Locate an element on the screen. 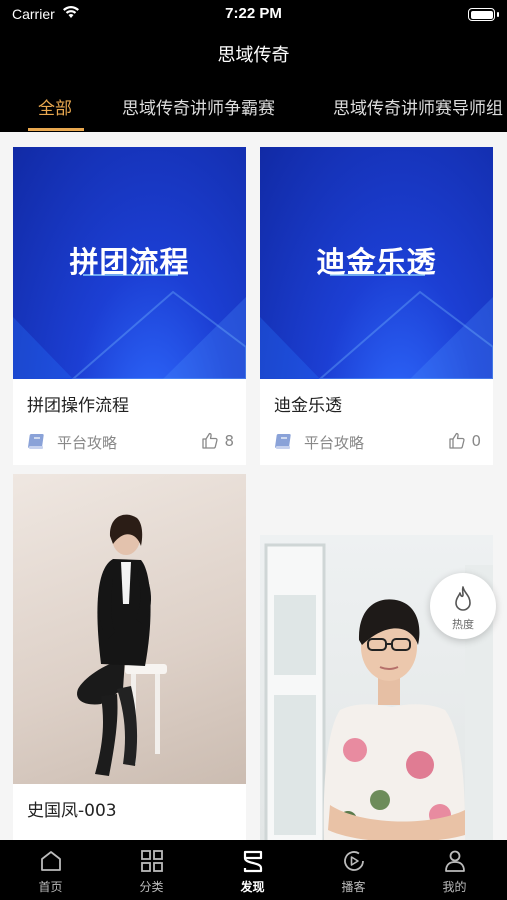 The width and height of the screenshot is (507, 900). thumbnail-text: 拼团流程 is located at coordinates (129, 262).